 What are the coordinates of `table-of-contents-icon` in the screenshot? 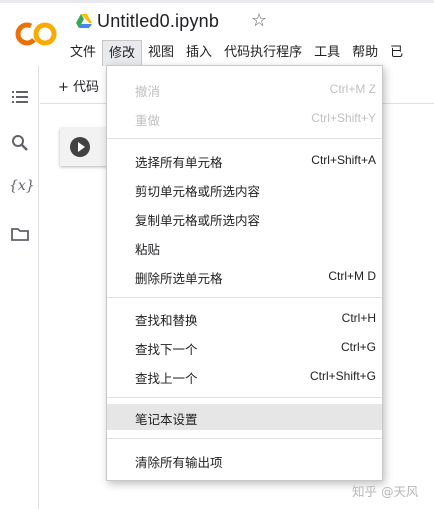 It's located at (20, 97).